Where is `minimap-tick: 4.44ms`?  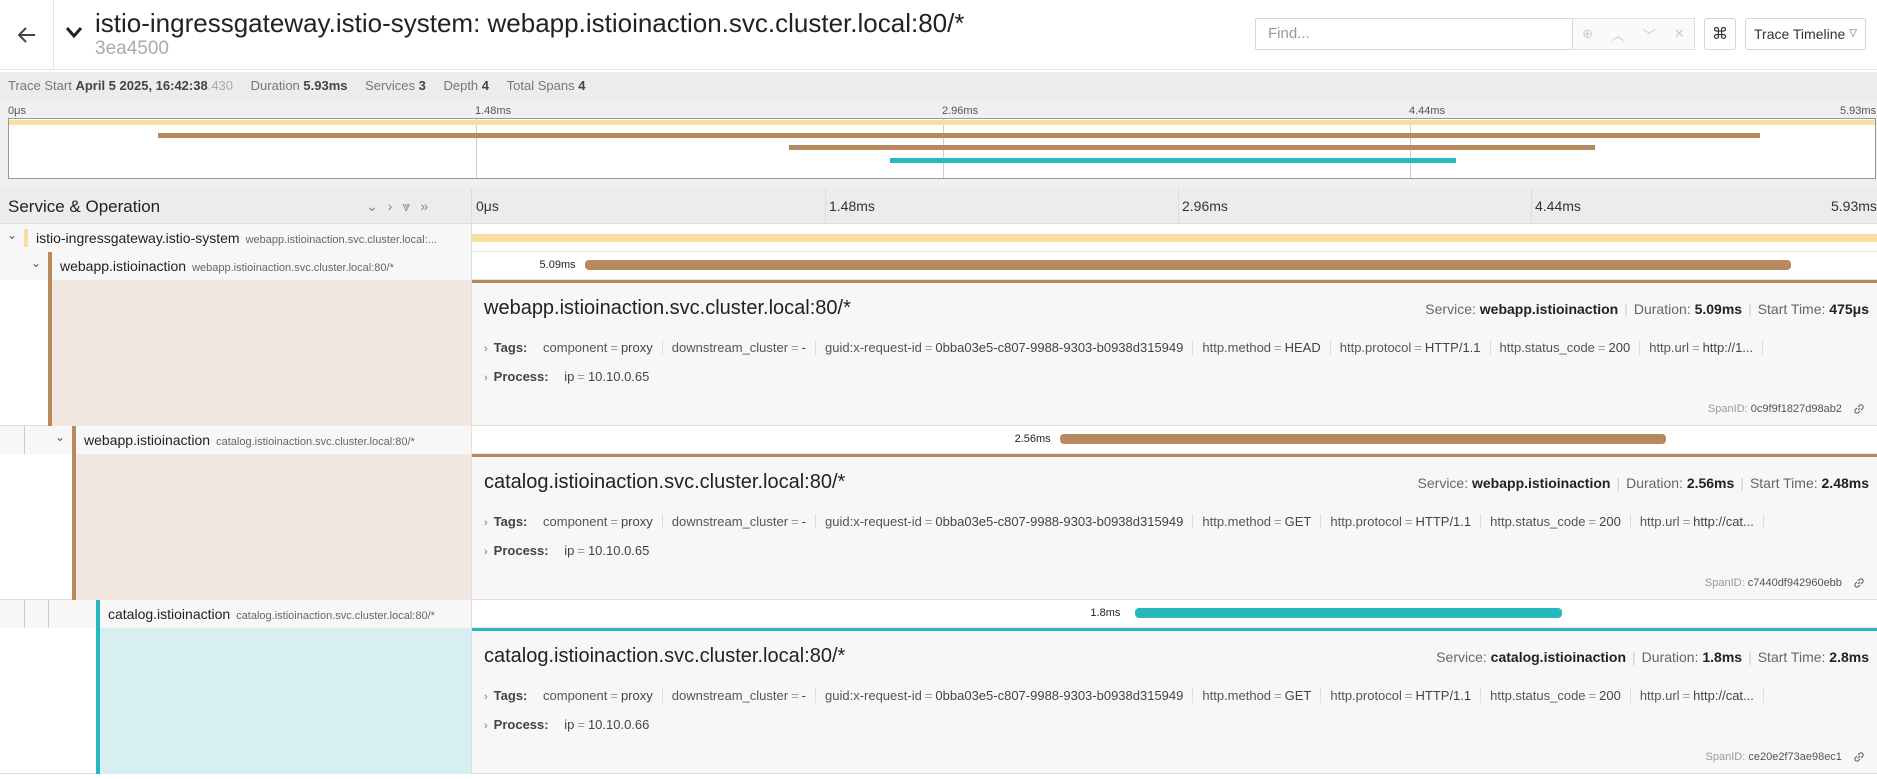
minimap-tick: 4.44ms is located at coordinates (1427, 111).